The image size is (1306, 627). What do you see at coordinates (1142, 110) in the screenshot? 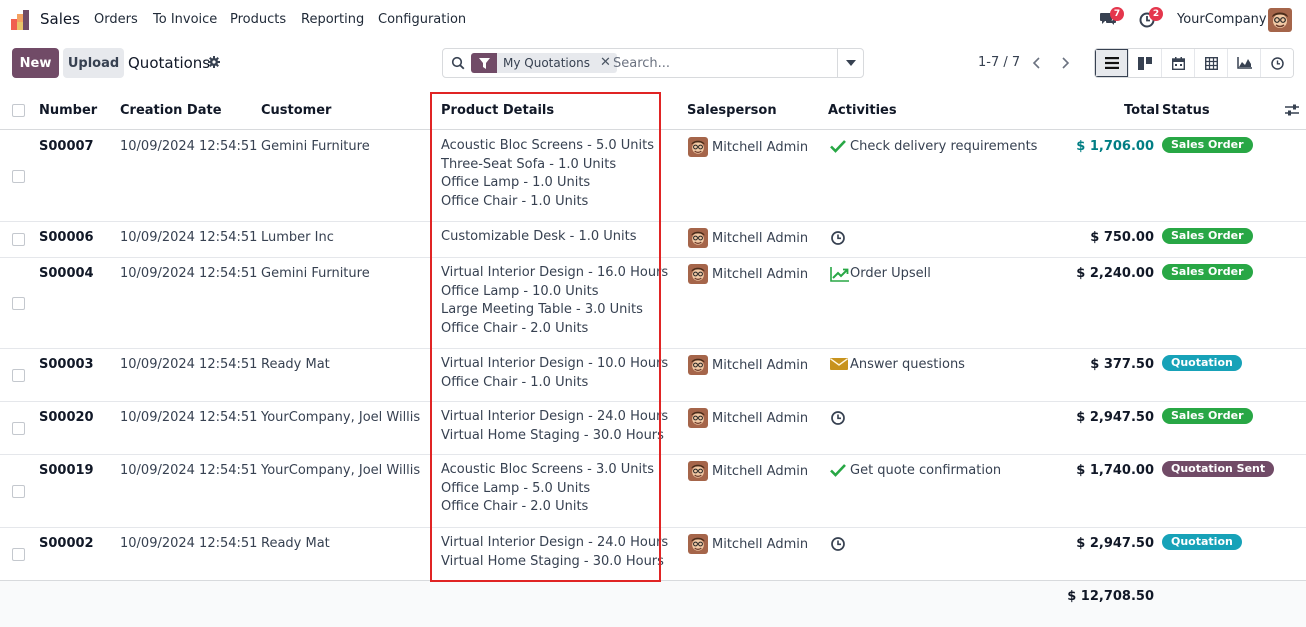
I see `column-header-total: Total` at bounding box center [1142, 110].